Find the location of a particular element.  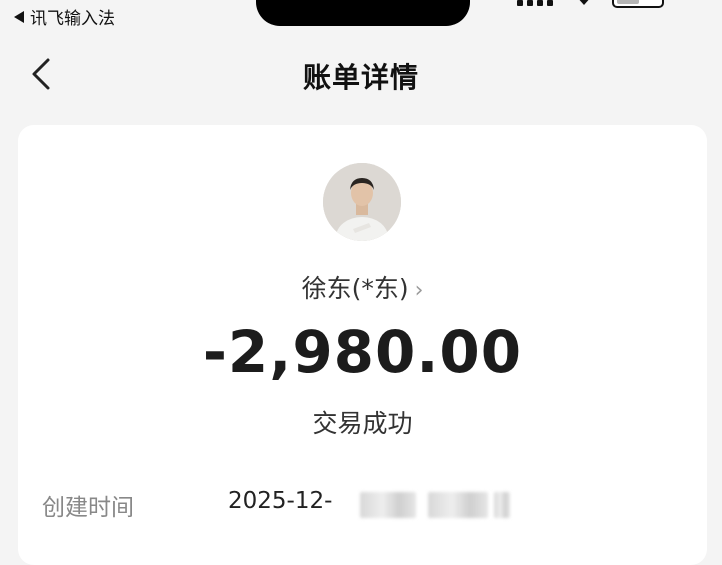

return-to-app: 讯飞输入法 is located at coordinates (64, 16).